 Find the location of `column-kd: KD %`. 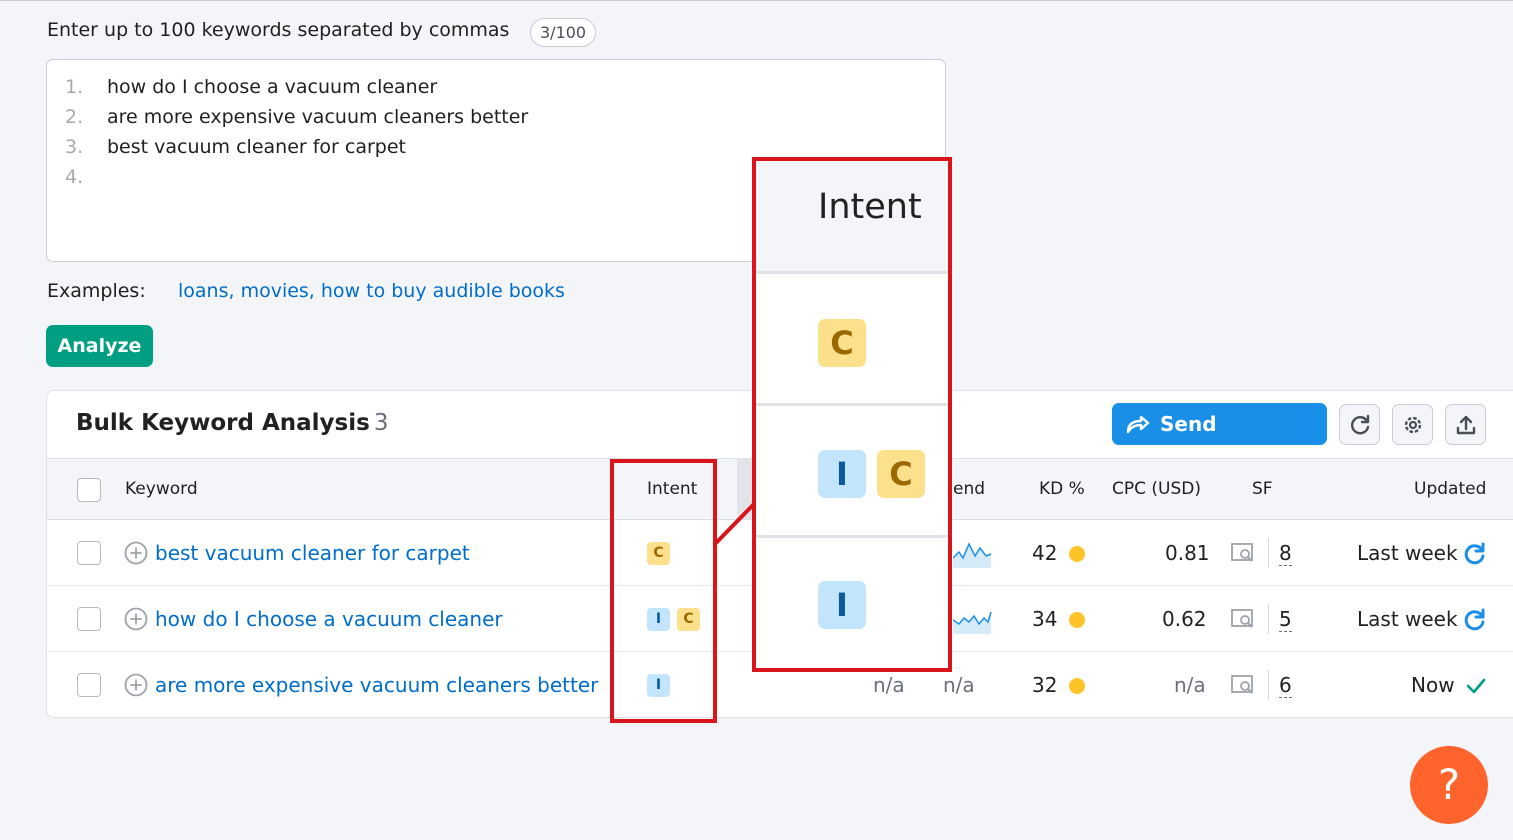

column-kd: KD % is located at coordinates (1062, 489).